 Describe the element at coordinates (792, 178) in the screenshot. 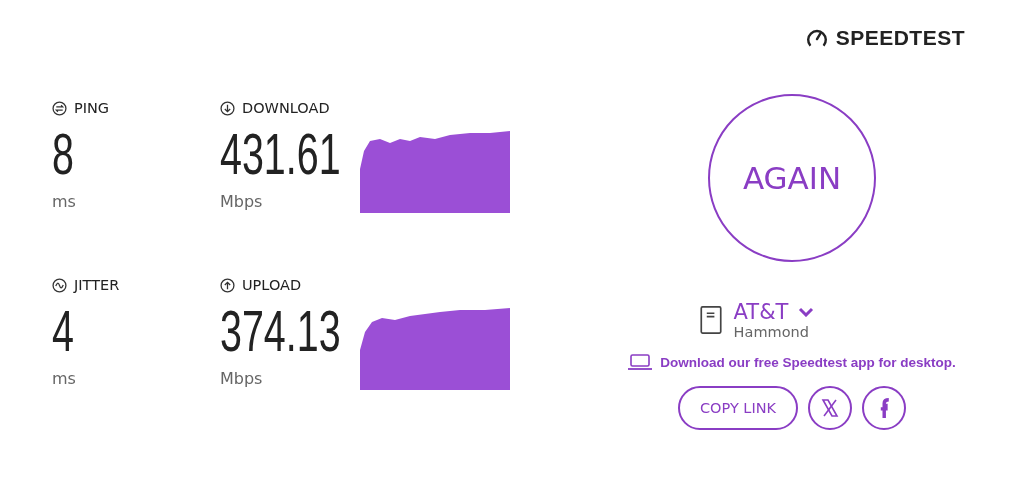

I see `again-button: AGAIN` at that location.